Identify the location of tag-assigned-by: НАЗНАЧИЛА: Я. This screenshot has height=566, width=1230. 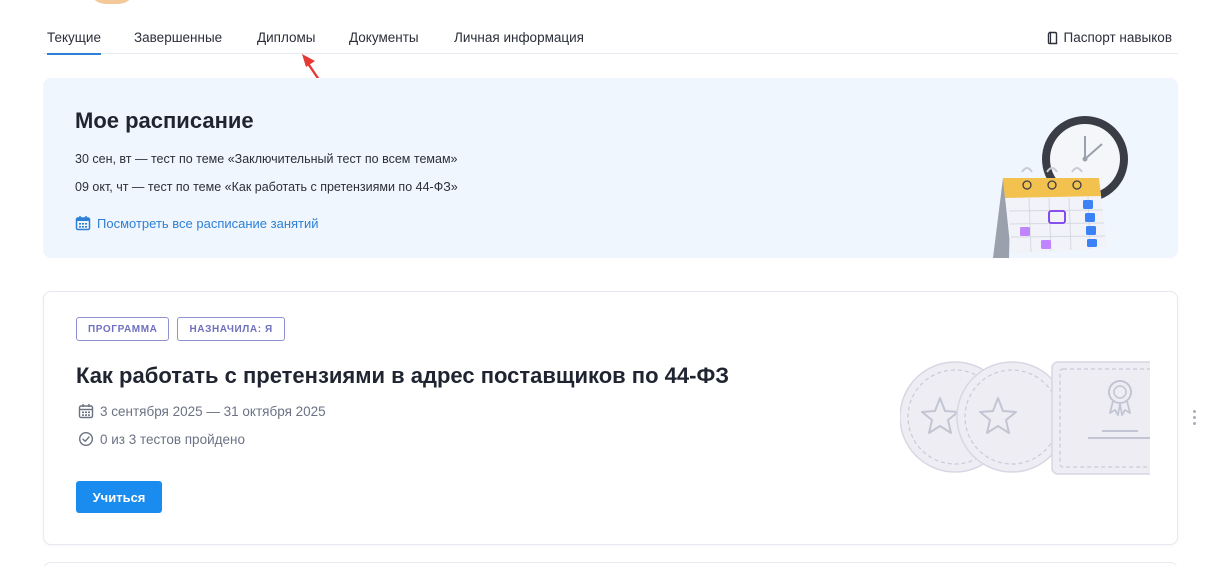
(231, 329).